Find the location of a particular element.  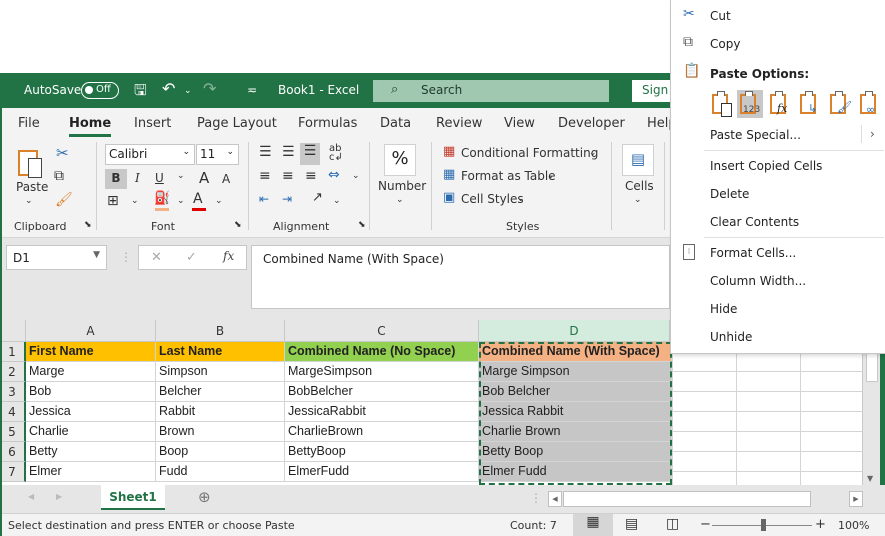

tab-insert: Insert is located at coordinates (152, 123).